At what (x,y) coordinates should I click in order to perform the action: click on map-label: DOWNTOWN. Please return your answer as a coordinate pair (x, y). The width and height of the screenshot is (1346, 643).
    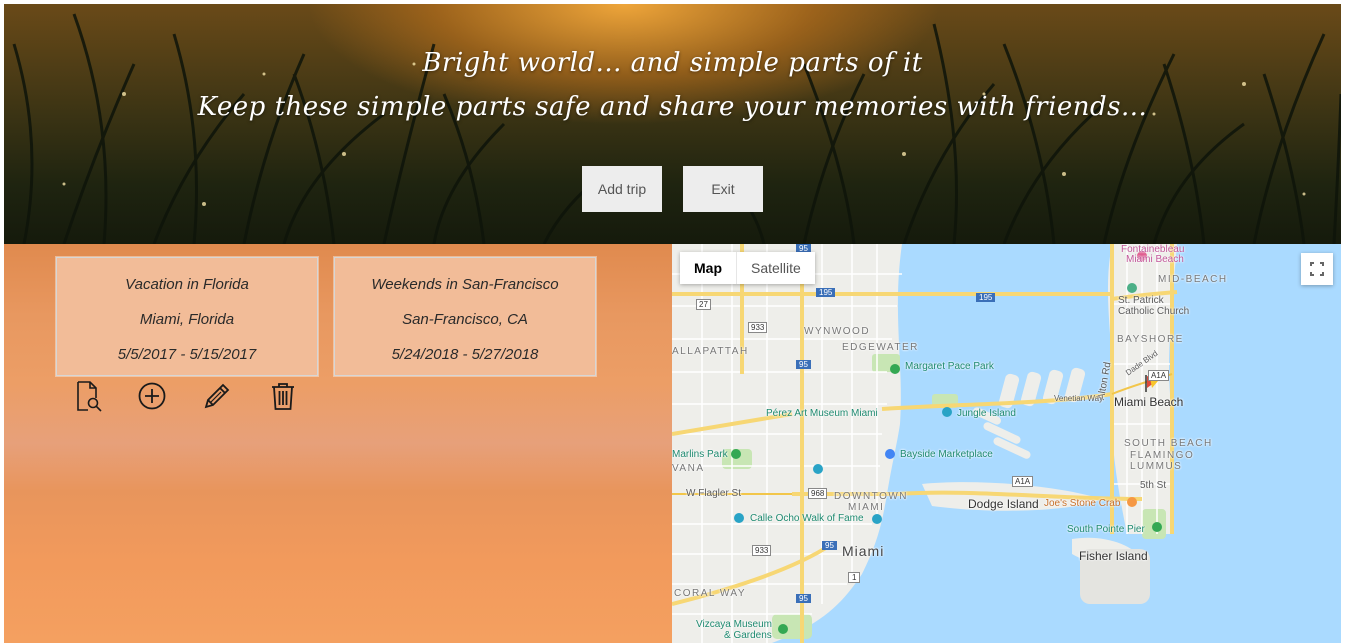
    Looking at the image, I should click on (871, 496).